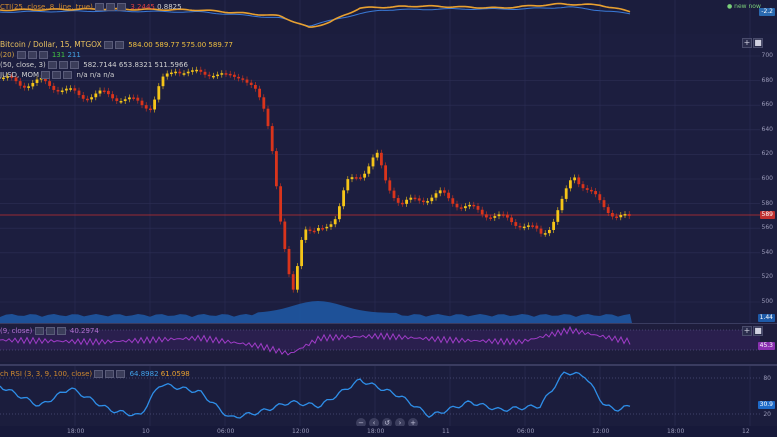 The image size is (777, 437). I want to click on rsi-visibility-button, so click(39, 331).